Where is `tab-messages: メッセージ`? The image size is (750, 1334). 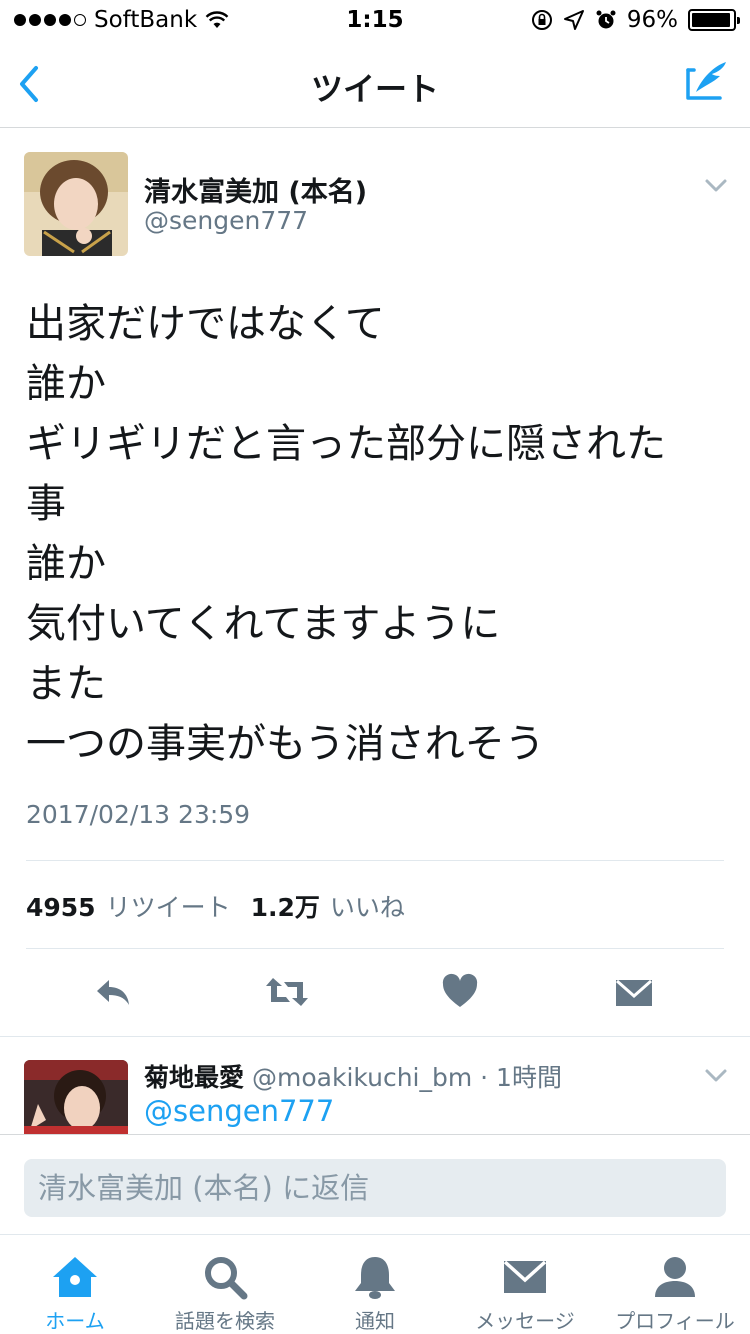 tab-messages: メッセージ is located at coordinates (525, 1284).